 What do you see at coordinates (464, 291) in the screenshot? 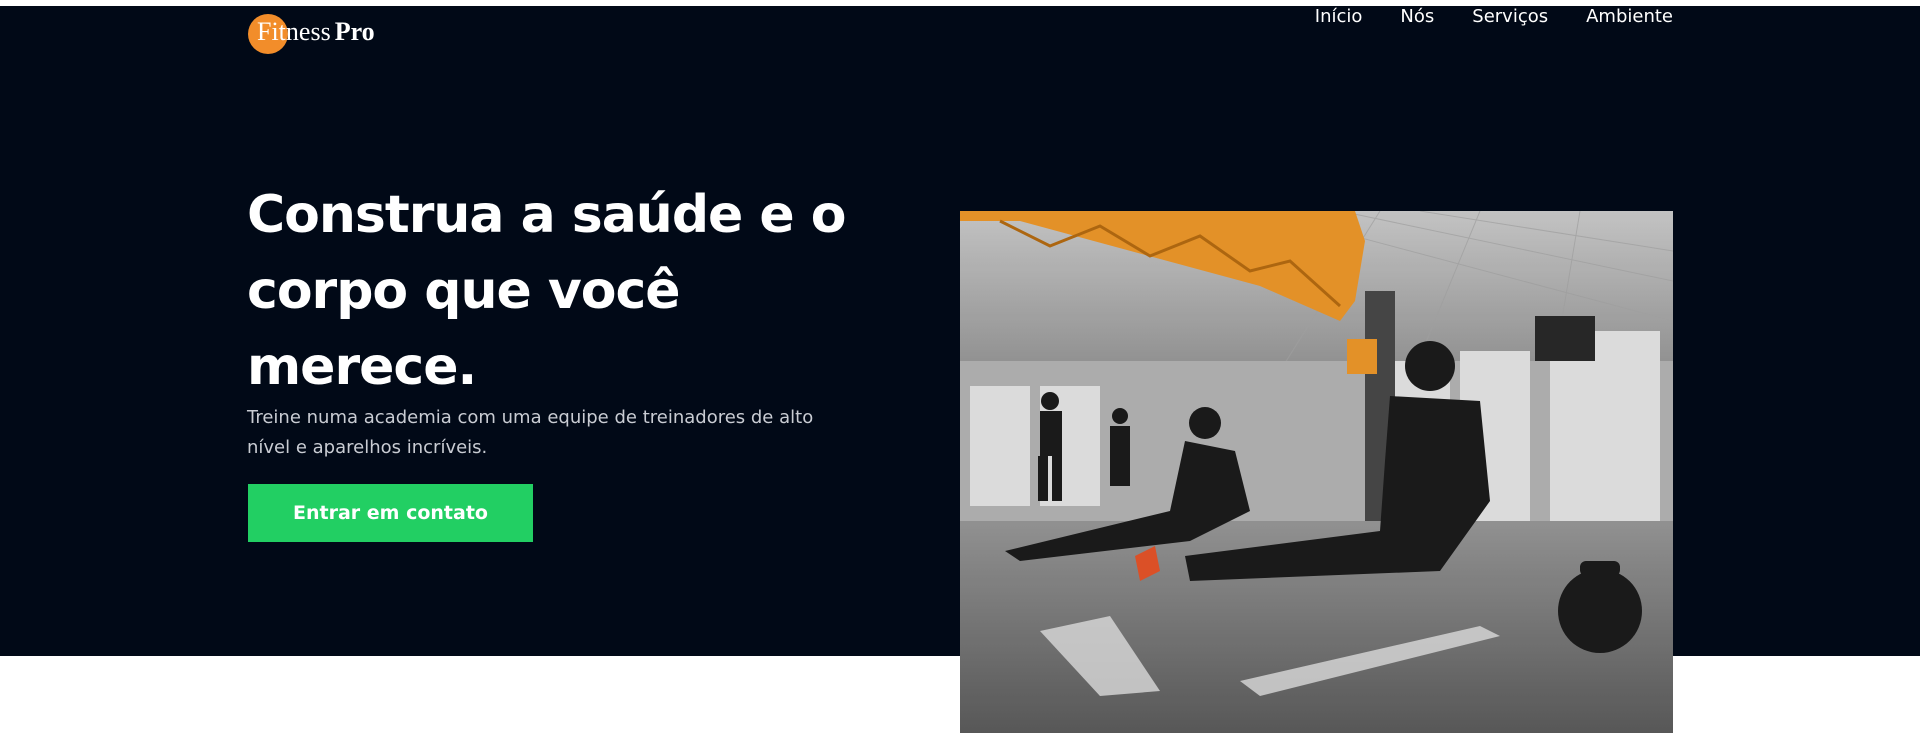
I see `headline-line-2: corpo que você` at bounding box center [464, 291].